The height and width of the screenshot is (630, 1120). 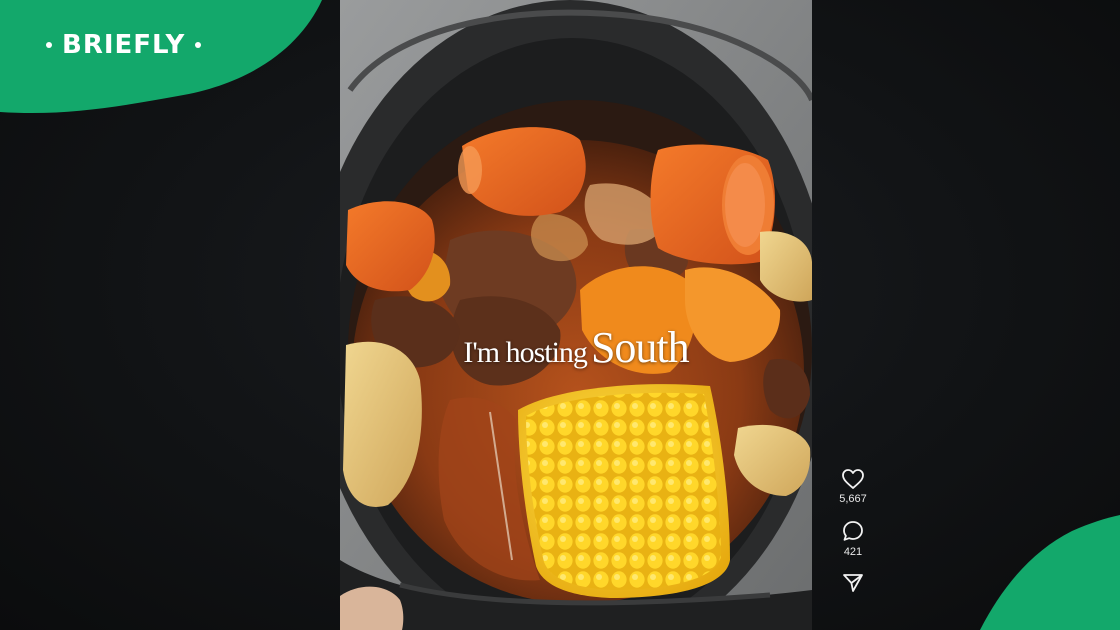 I want to click on heart-icon, so click(x=853, y=479).